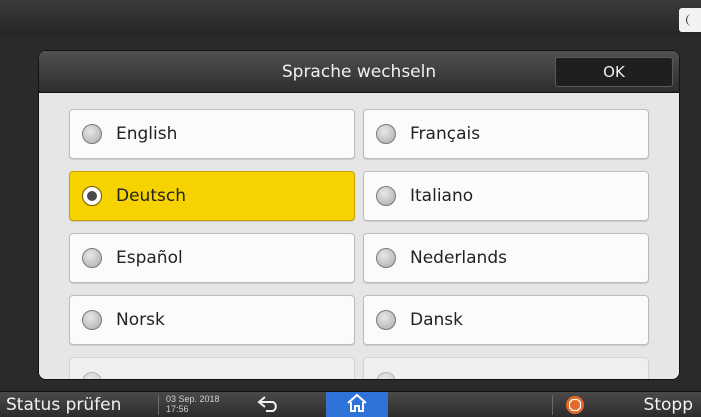 The width and height of the screenshot is (701, 417). What do you see at coordinates (614, 72) in the screenshot?
I see `ok-button: OK` at bounding box center [614, 72].